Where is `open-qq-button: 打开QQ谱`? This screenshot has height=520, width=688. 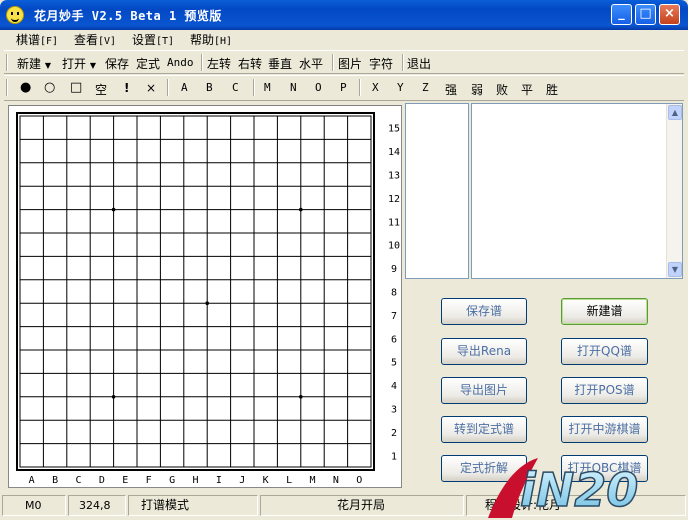
open-qq-button: 打开QQ谱 is located at coordinates (604, 351).